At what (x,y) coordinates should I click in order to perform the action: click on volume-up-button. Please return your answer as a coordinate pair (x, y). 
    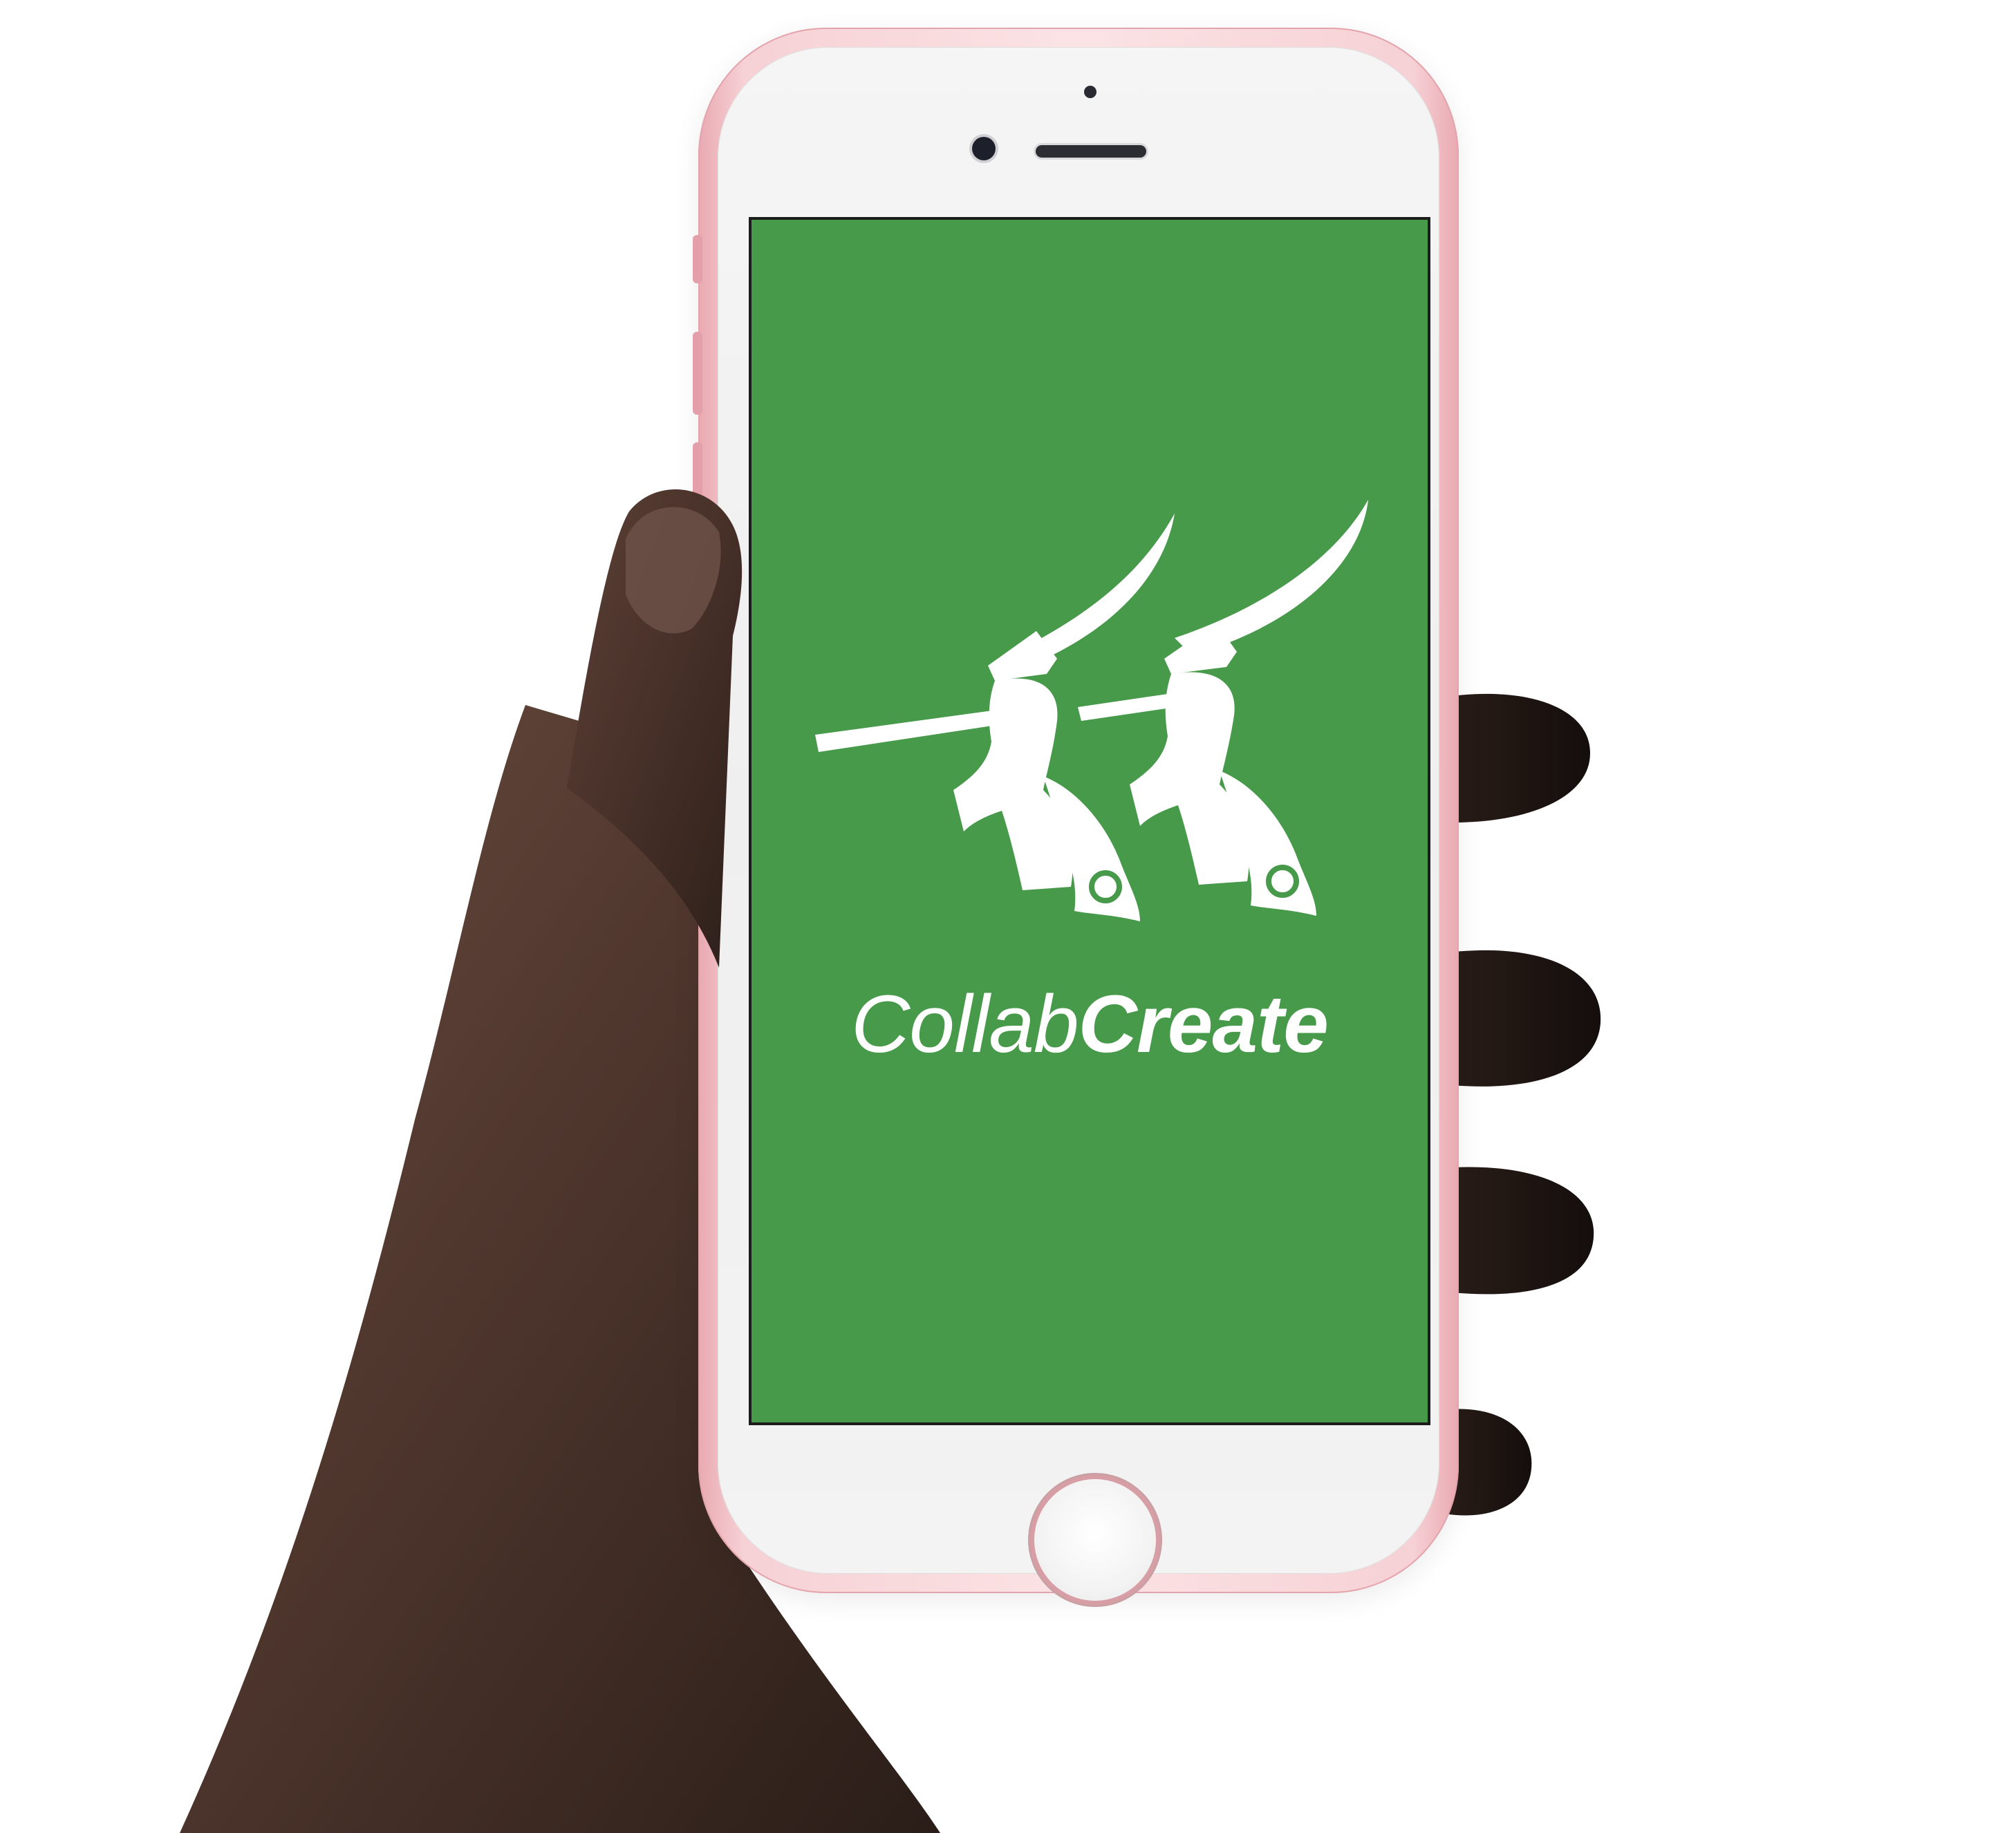
    Looking at the image, I should click on (697, 374).